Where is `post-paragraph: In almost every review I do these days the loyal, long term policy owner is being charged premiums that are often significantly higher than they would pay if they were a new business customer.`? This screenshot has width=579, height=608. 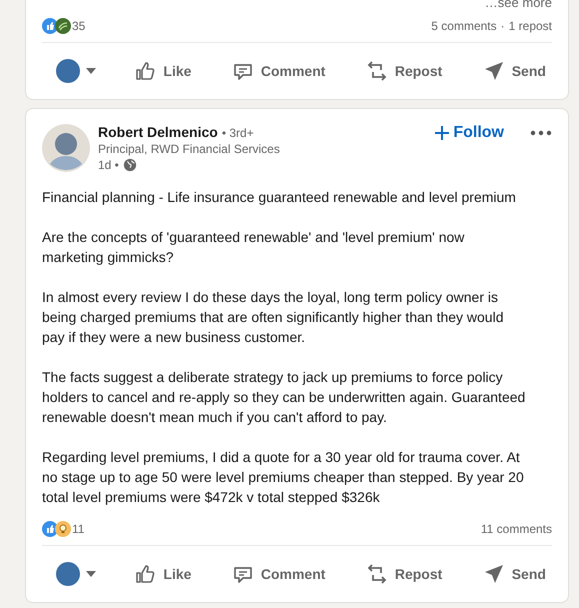
post-paragraph: In almost every review I do these days the loyal, long term policy owner is being charged premiums that are often significantly higher than they would pay if they were a new business customer. is located at coordinates (273, 317).